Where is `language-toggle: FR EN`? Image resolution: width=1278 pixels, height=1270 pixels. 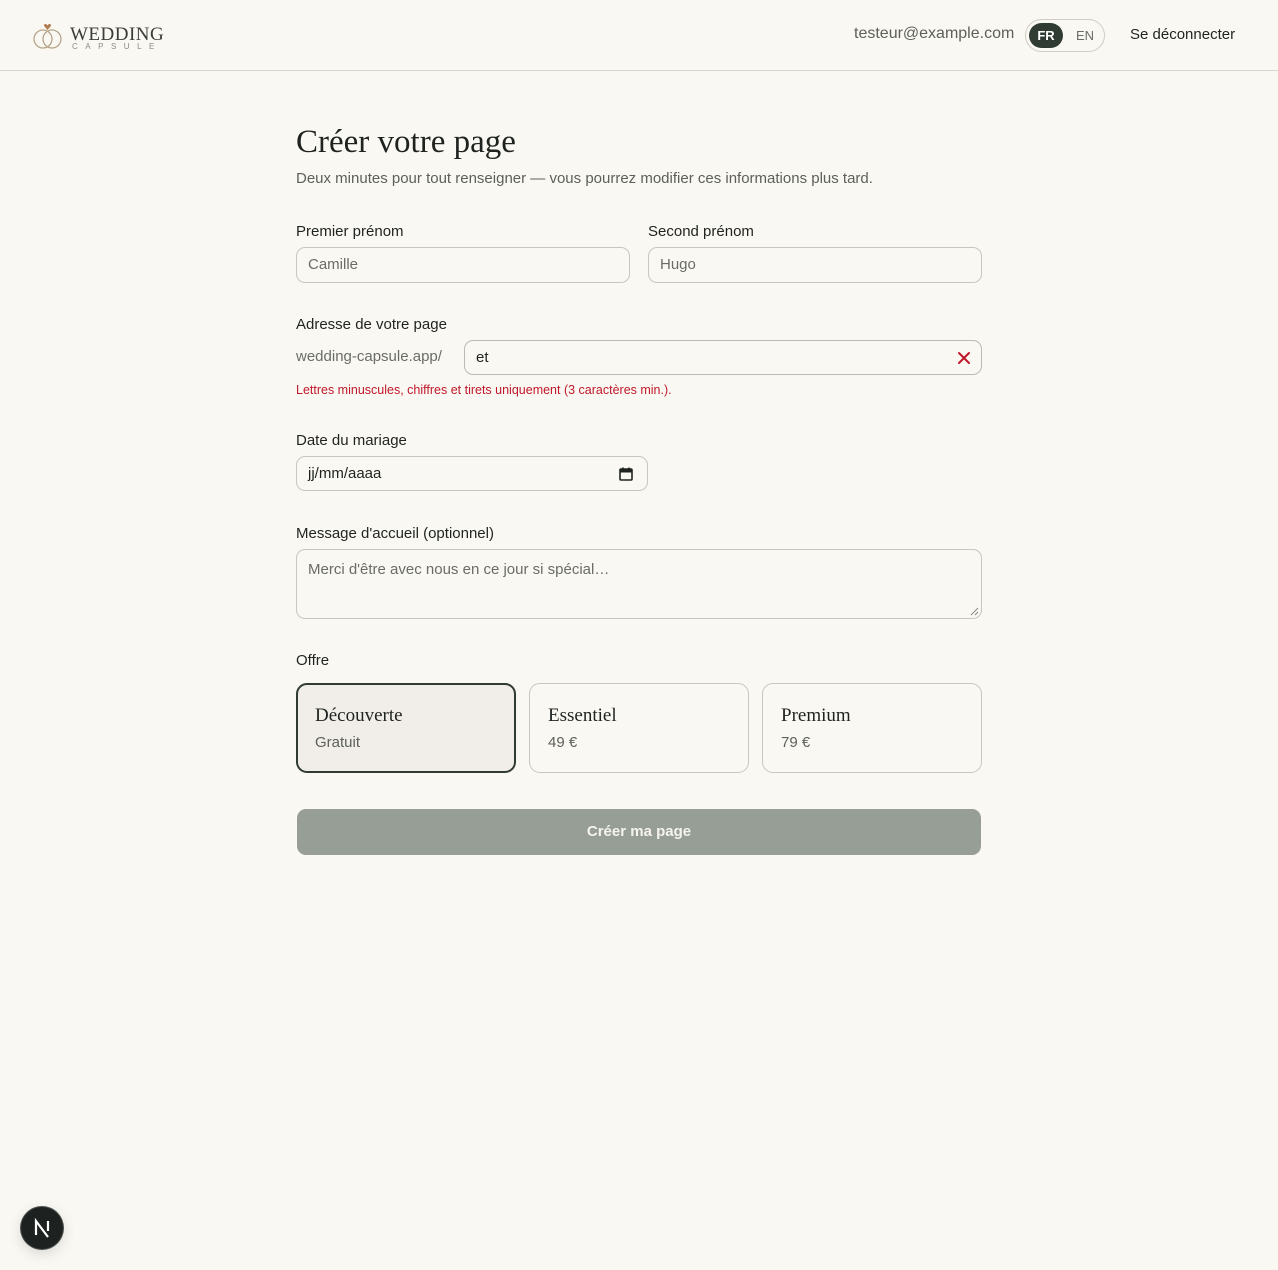
language-toggle: FR EN is located at coordinates (1065, 35).